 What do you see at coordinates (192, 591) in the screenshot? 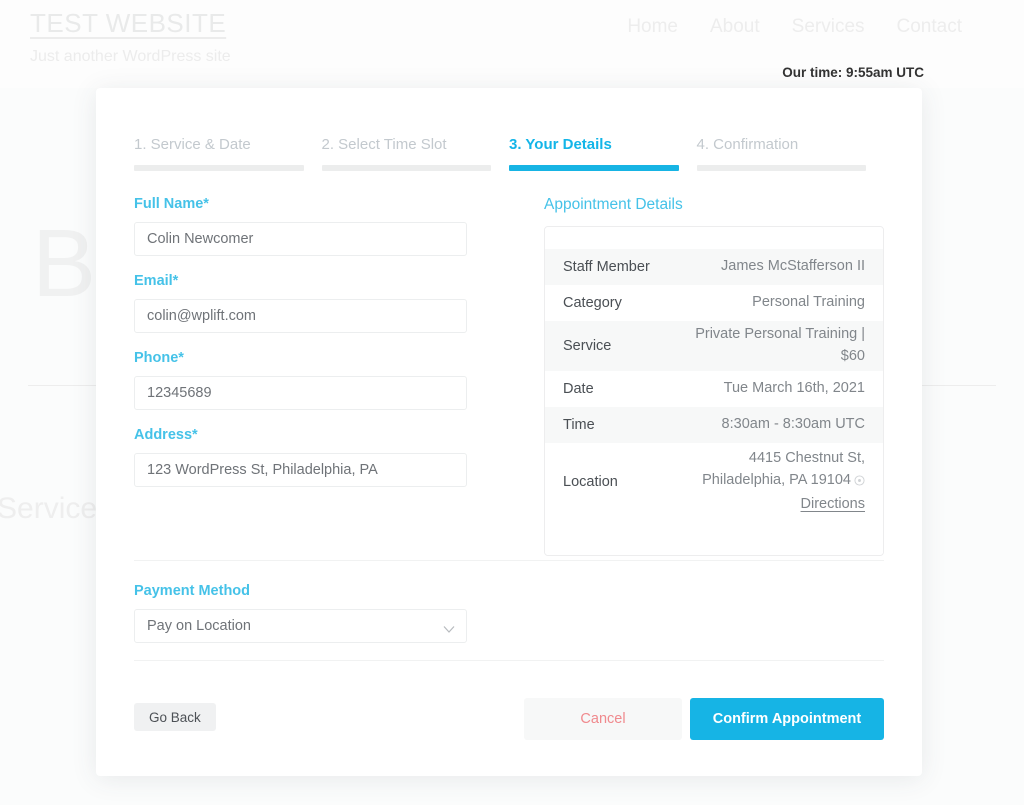
I see `payment-method-label: Payment Method` at bounding box center [192, 591].